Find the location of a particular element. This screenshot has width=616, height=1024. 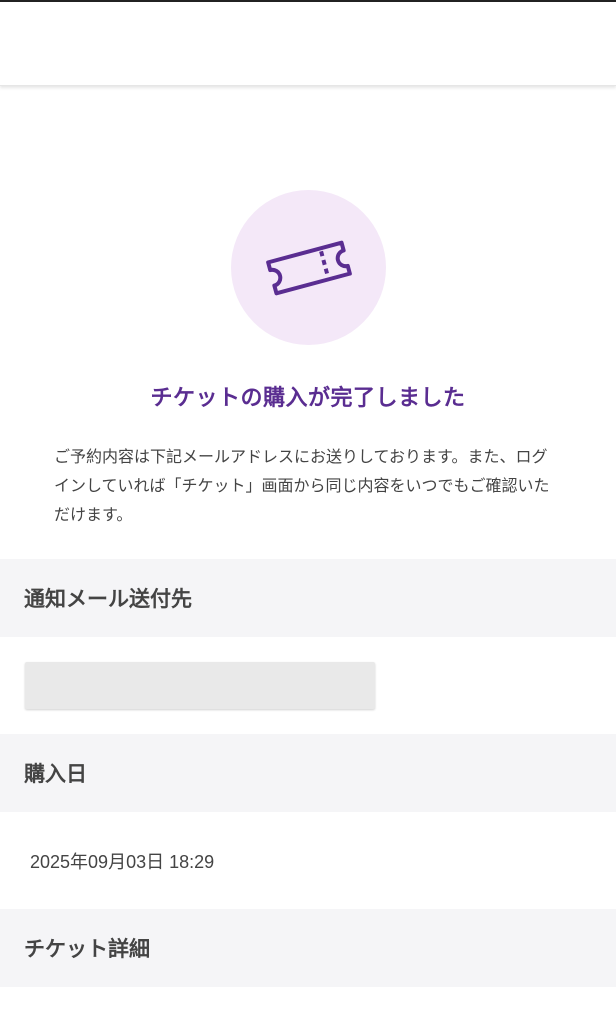

email-section-title: 通知メール送付先 is located at coordinates (108, 599).